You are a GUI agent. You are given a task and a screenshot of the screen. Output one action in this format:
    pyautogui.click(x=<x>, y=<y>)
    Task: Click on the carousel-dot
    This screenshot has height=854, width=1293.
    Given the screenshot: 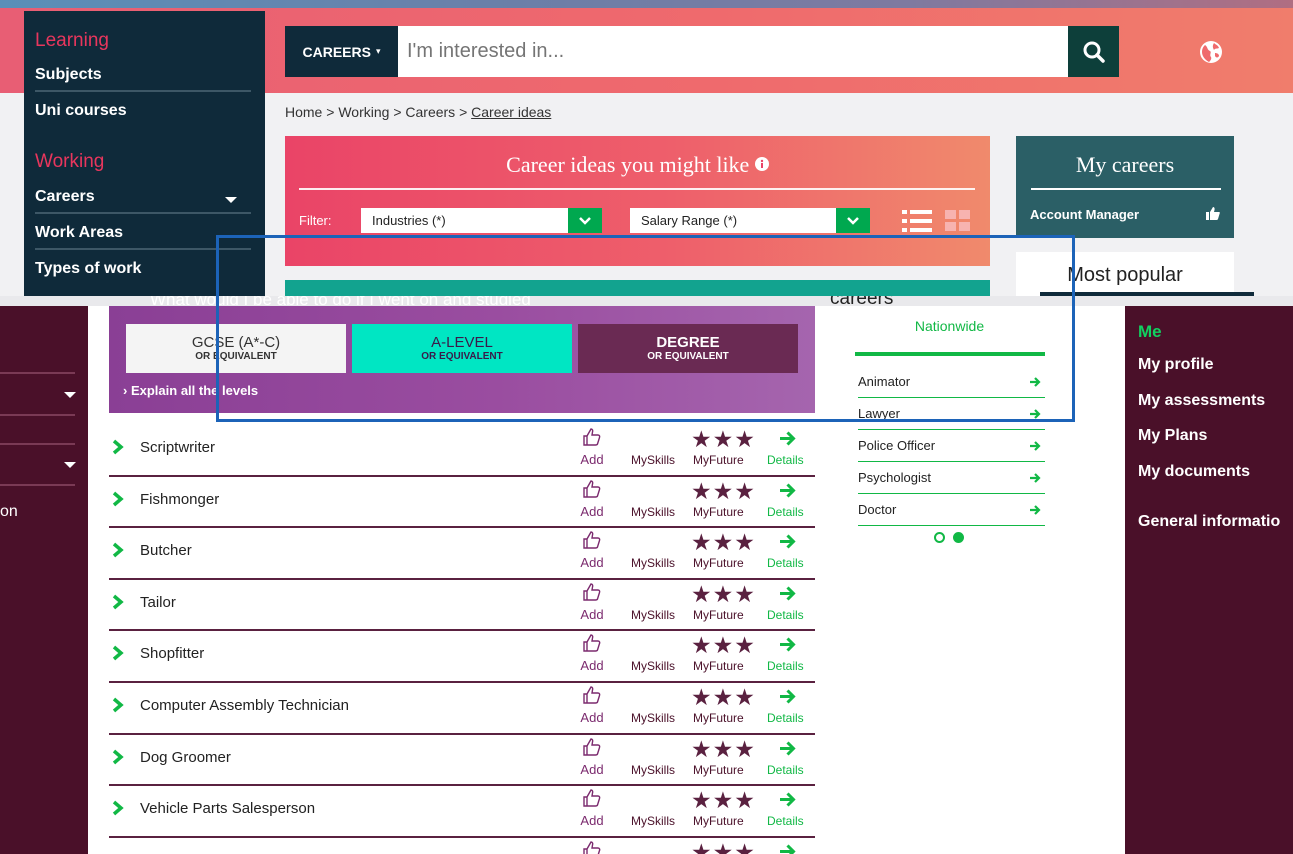 What is the action you would take?
    pyautogui.click(x=939, y=537)
    